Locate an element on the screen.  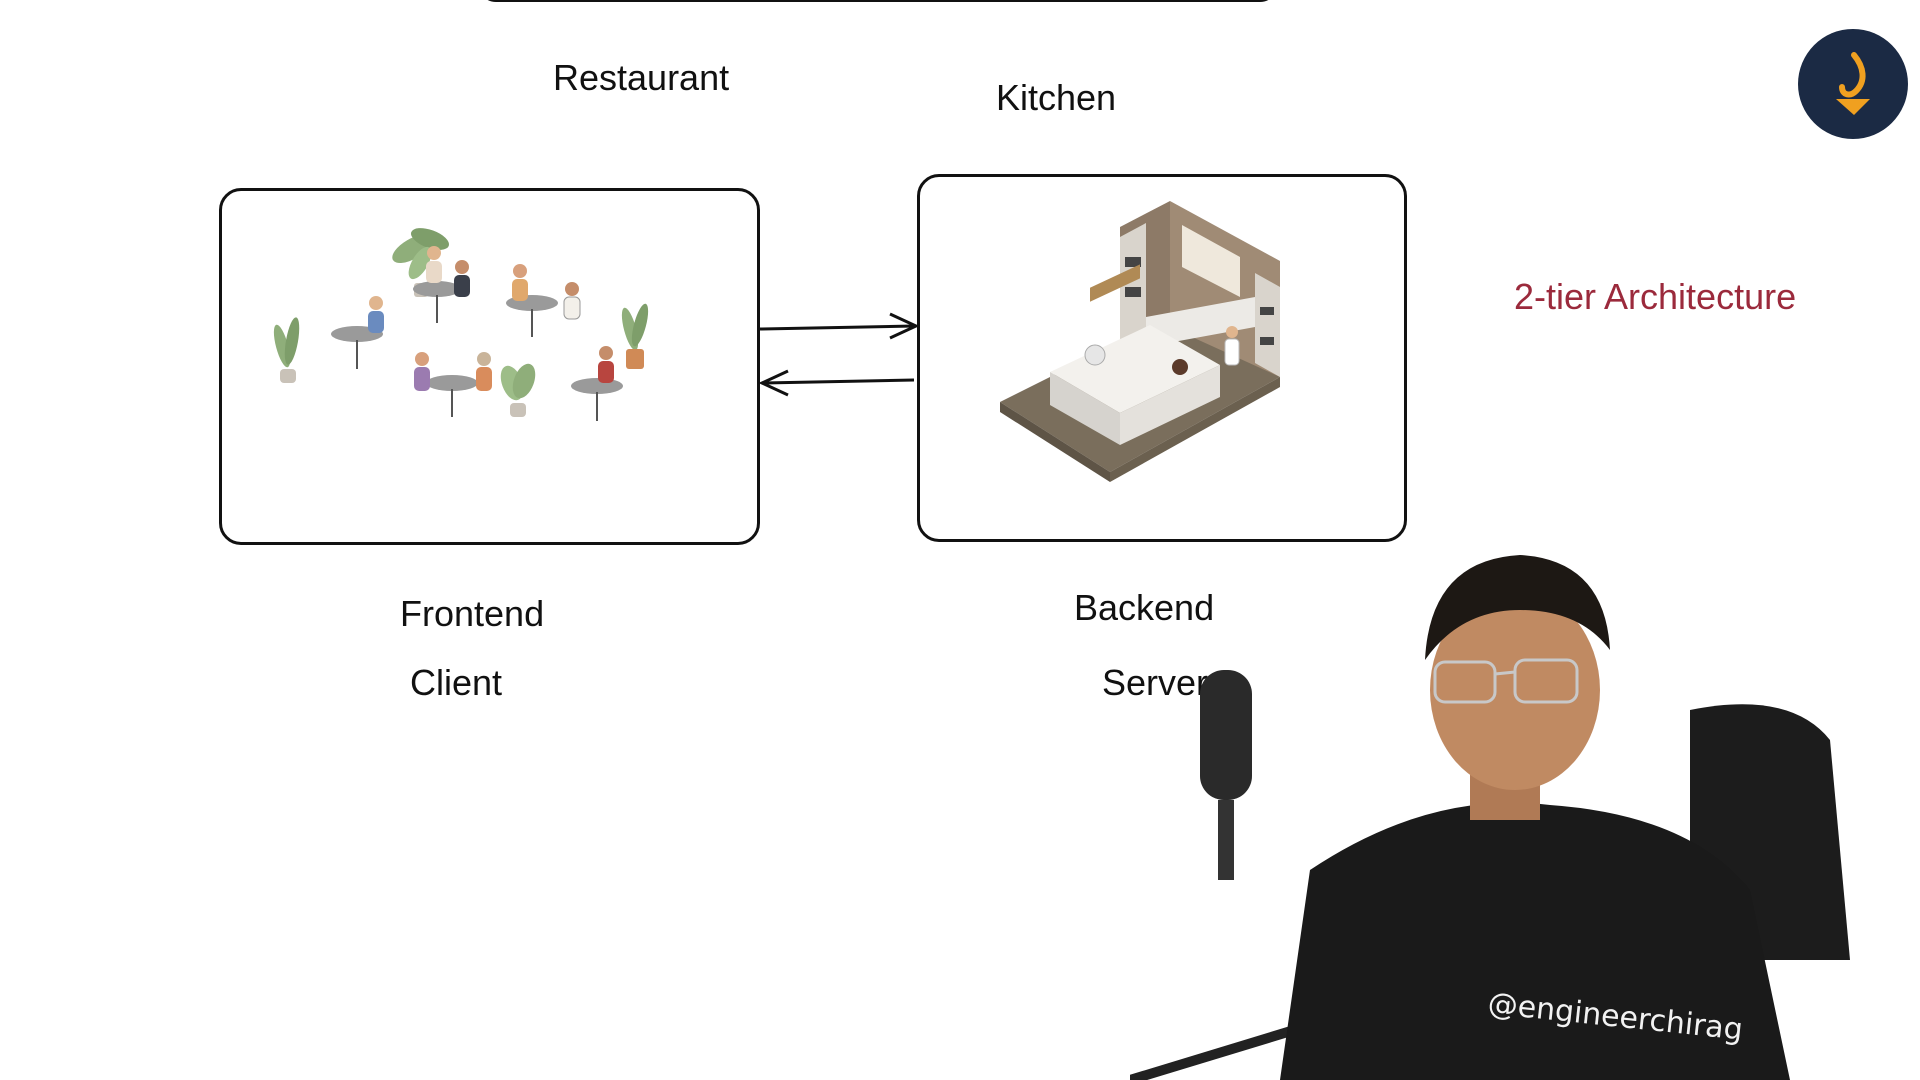
logo-mark-icon is located at coordinates (1853, 83).